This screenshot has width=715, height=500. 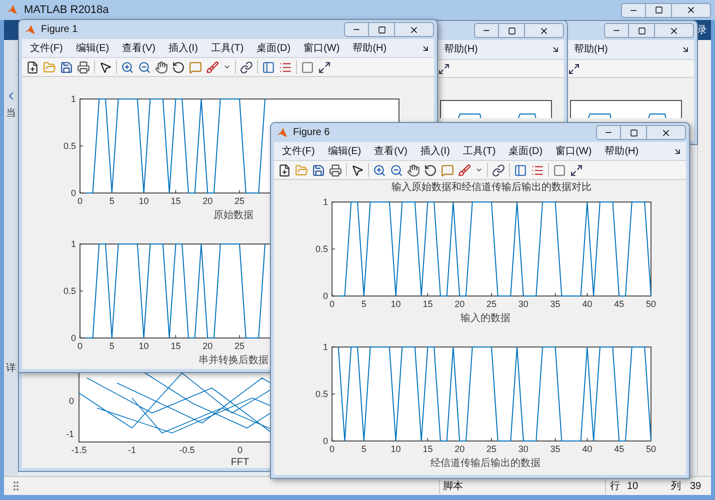 I want to click on tick-label: 35, so click(x=555, y=304).